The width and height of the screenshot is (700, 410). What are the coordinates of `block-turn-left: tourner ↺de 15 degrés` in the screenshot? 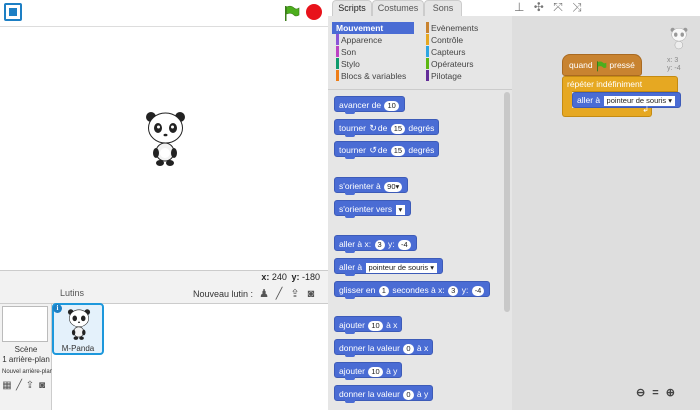 It's located at (387, 150).